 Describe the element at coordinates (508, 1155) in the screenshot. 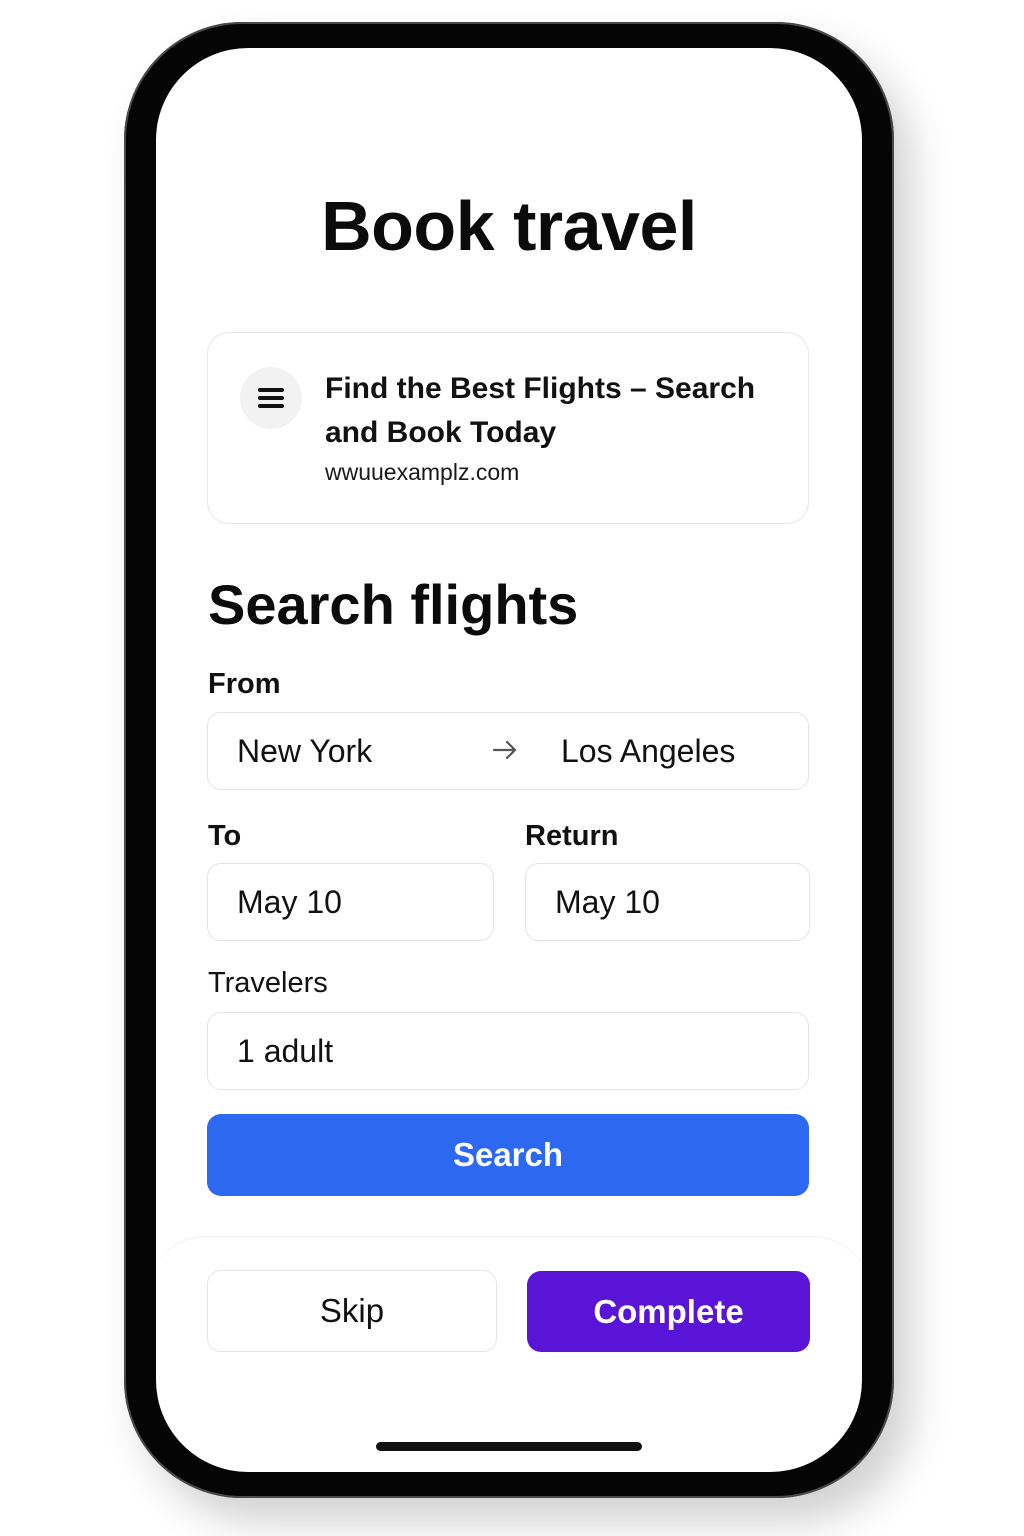

I see `search-button: Search` at that location.